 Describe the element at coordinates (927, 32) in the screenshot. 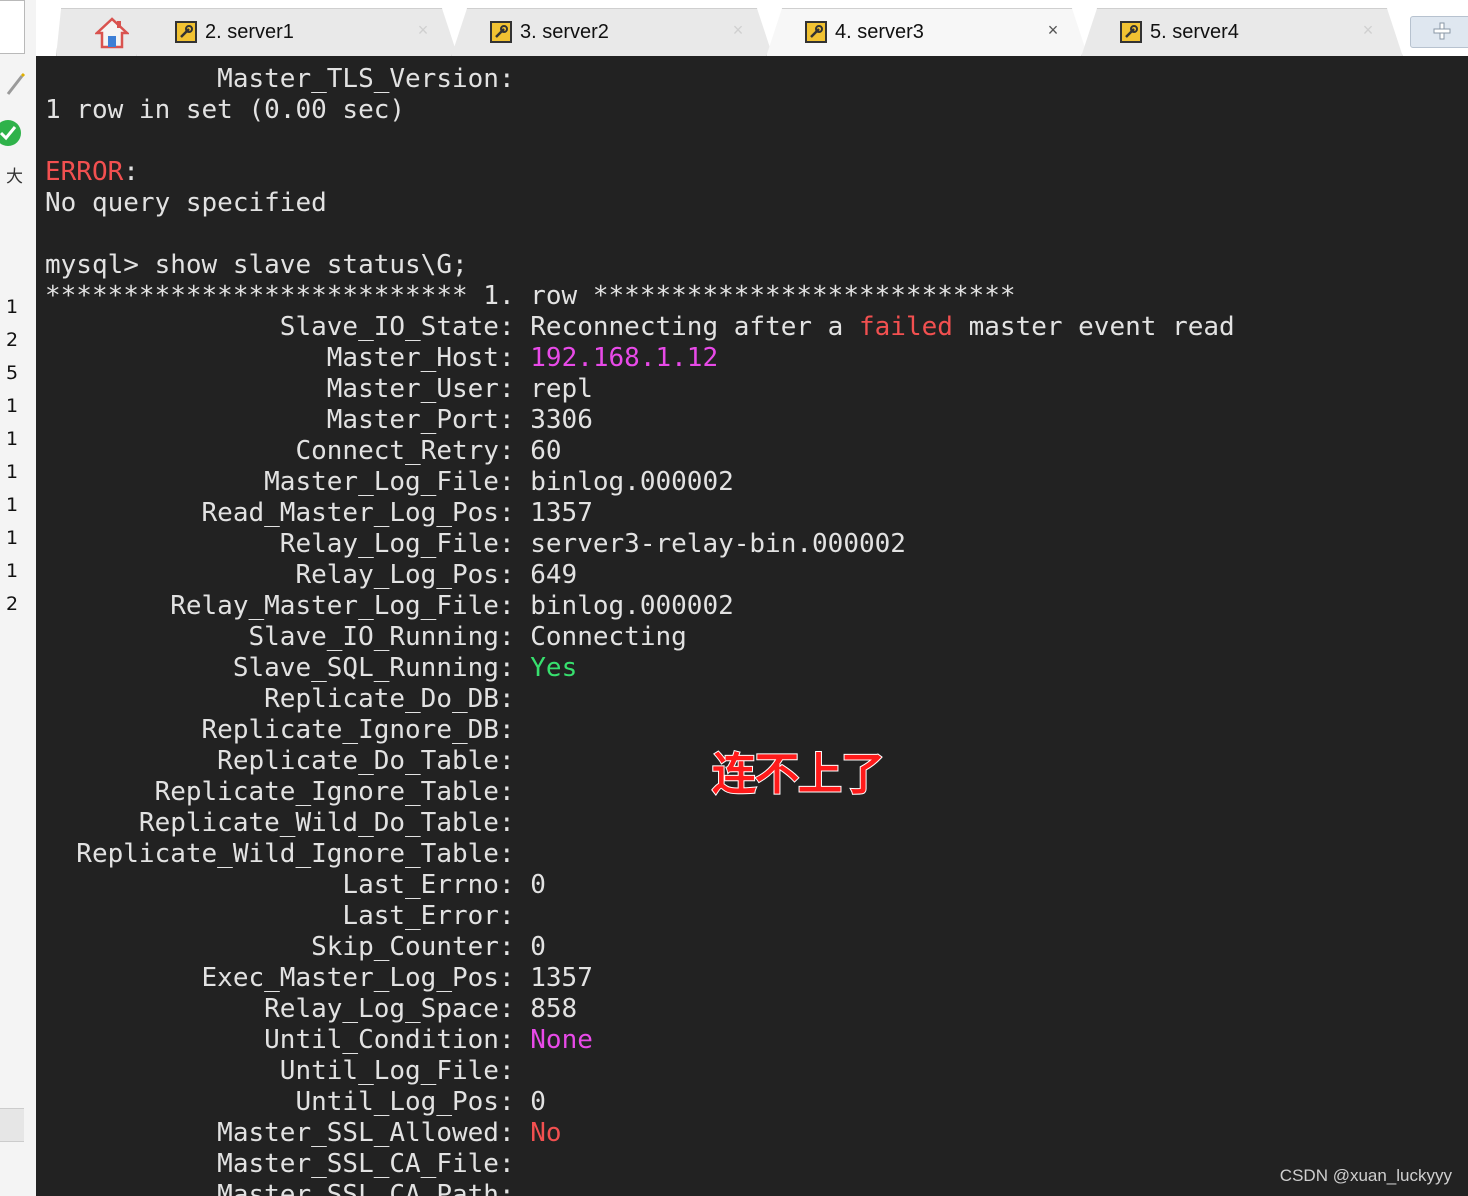

I see `tab-server3: 4. server3 ×` at that location.